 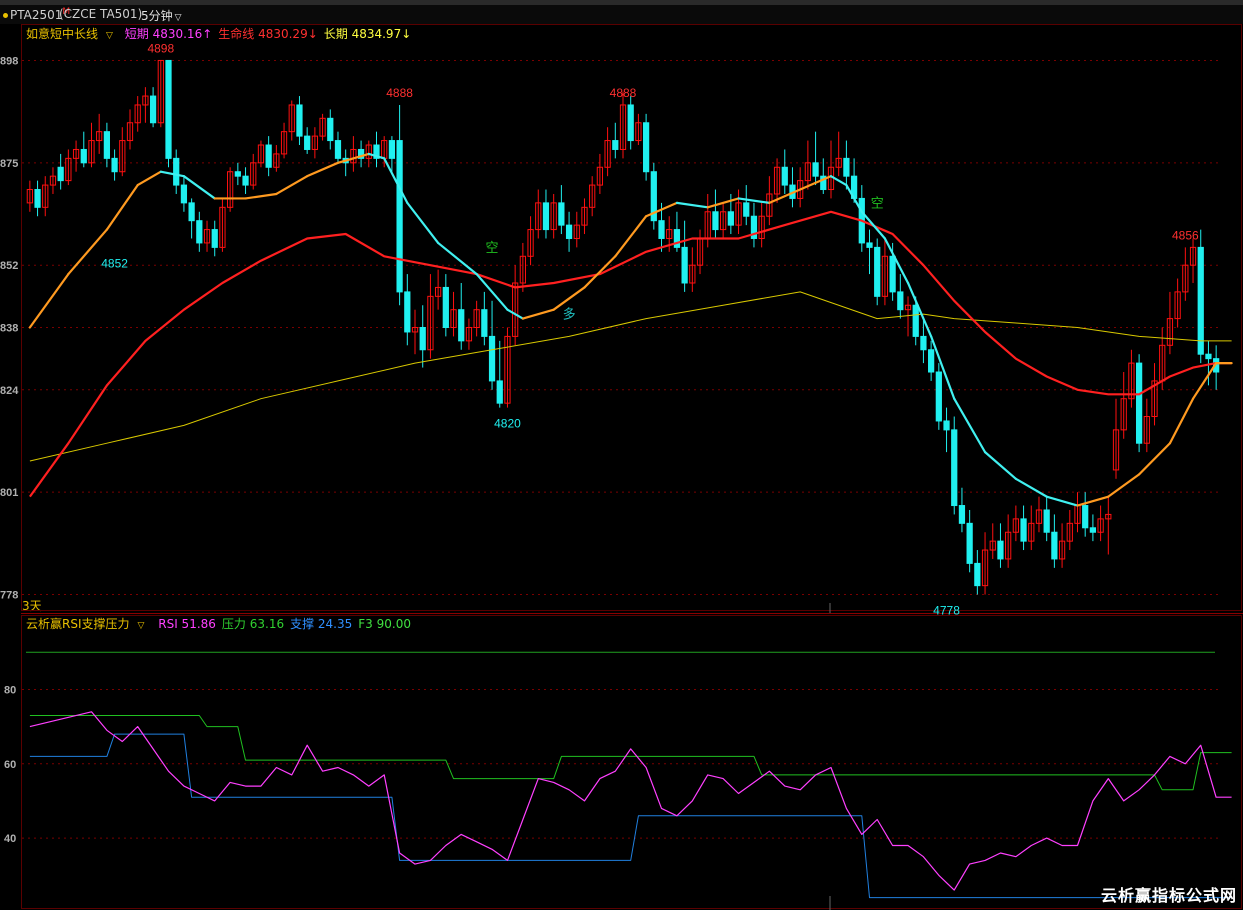 I want to click on sub-y-tick-label: 80, so click(x=10, y=690).